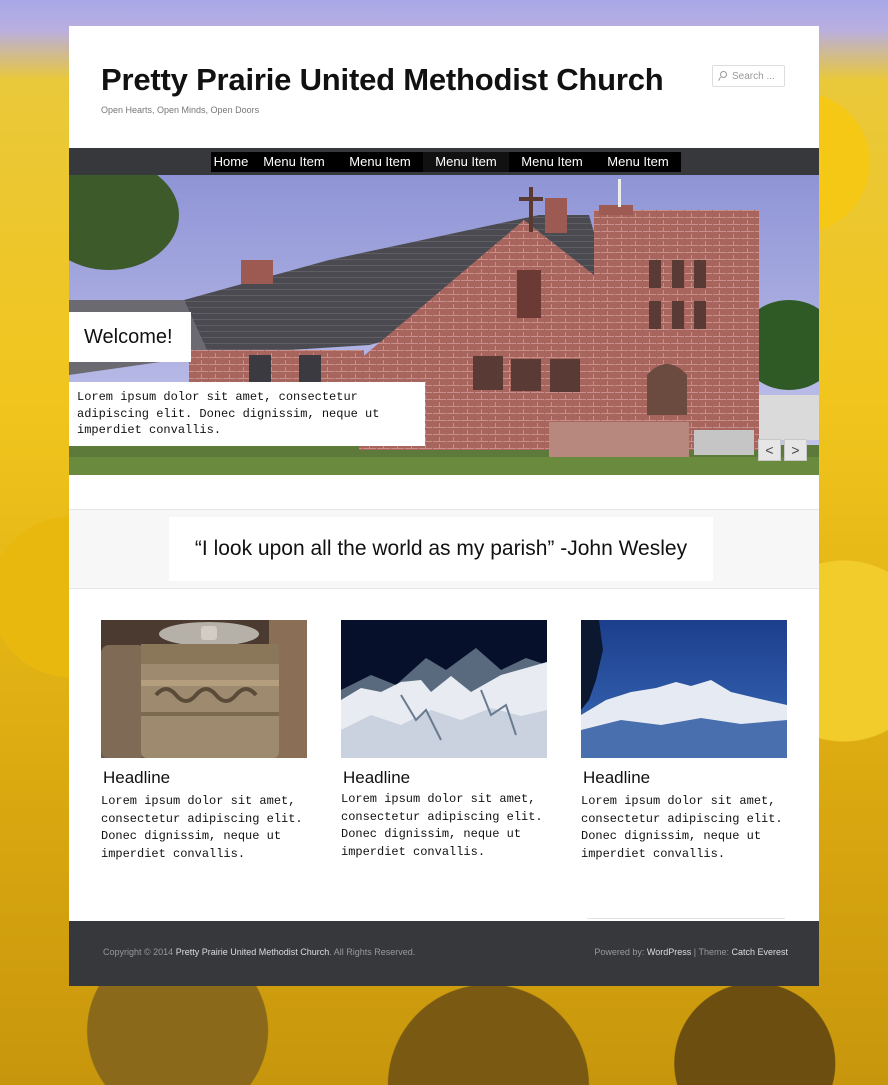  What do you see at coordinates (758, 76) in the screenshot?
I see `search-input` at bounding box center [758, 76].